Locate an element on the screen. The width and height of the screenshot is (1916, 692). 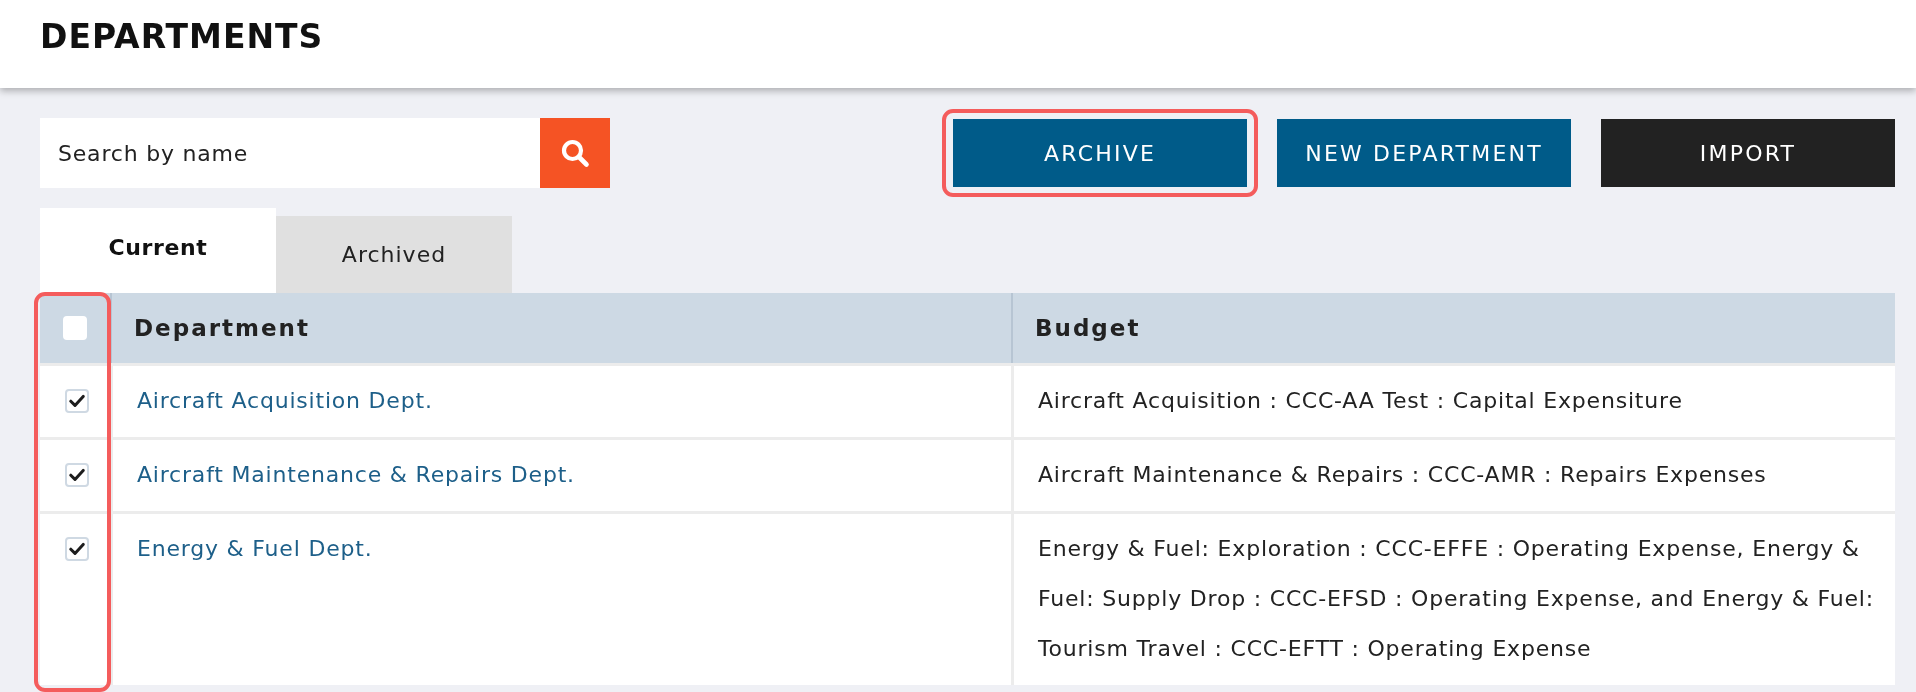
page-title: DEPARTMENTS is located at coordinates (182, 37).